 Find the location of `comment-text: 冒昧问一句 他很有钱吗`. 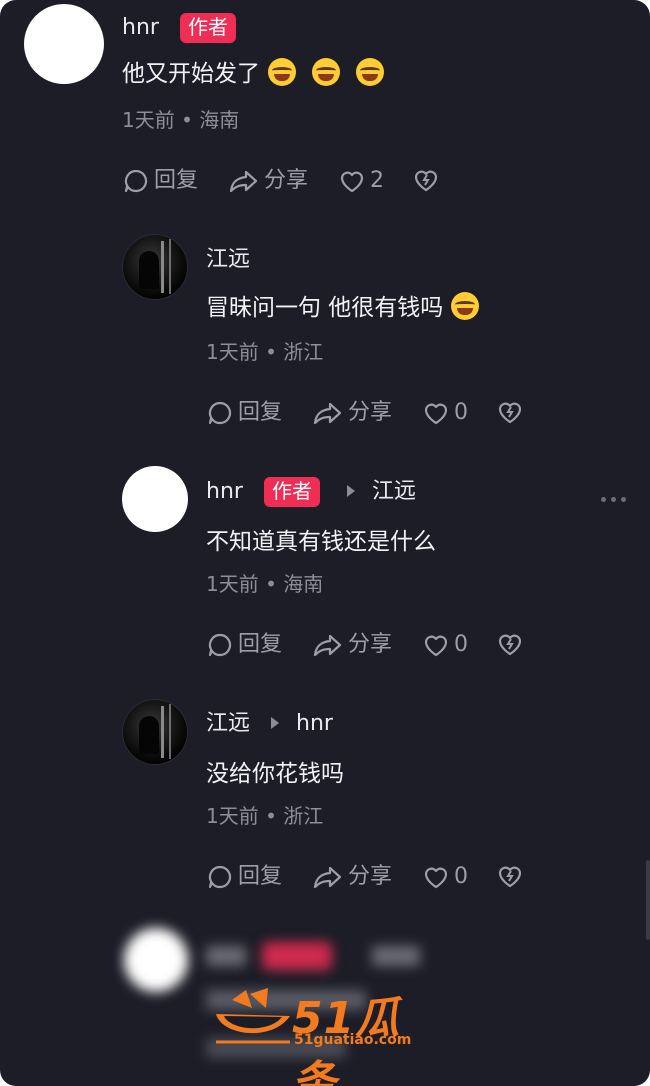

comment-text: 冒昧问一句 他很有钱吗 is located at coordinates (346, 308).